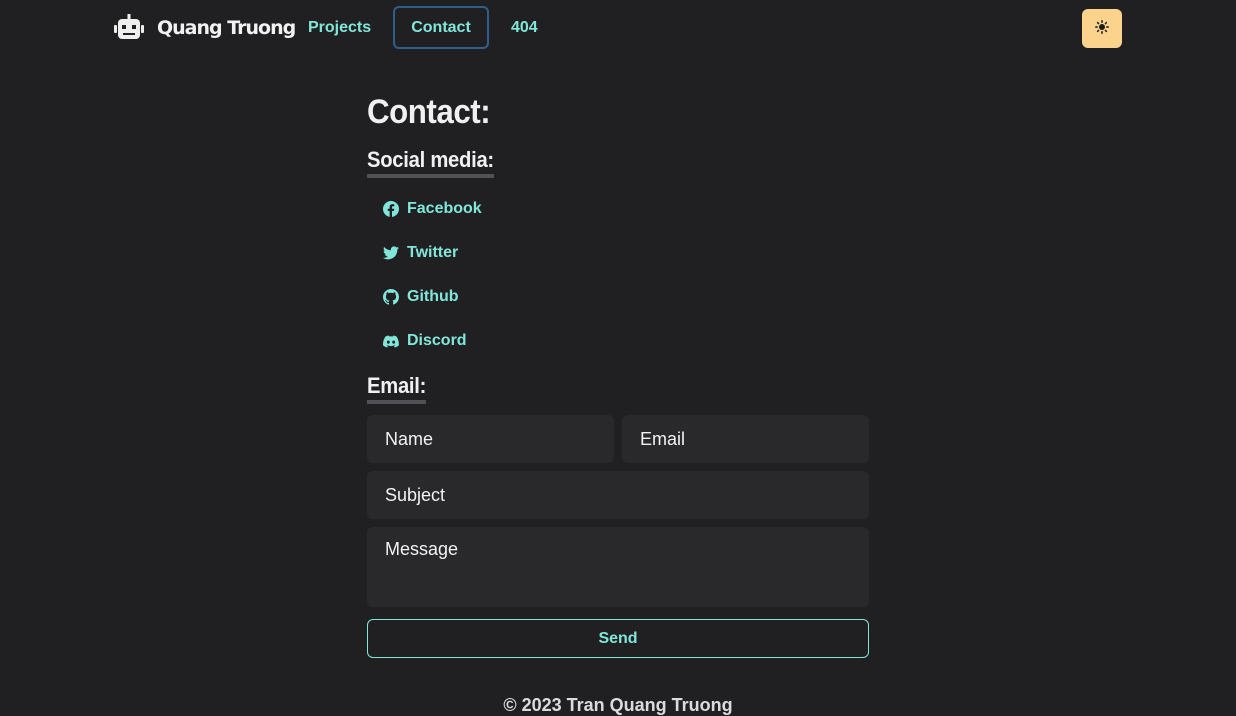  I want to click on social-links-list: Facebook Twitter Github Discord, so click(618, 285).